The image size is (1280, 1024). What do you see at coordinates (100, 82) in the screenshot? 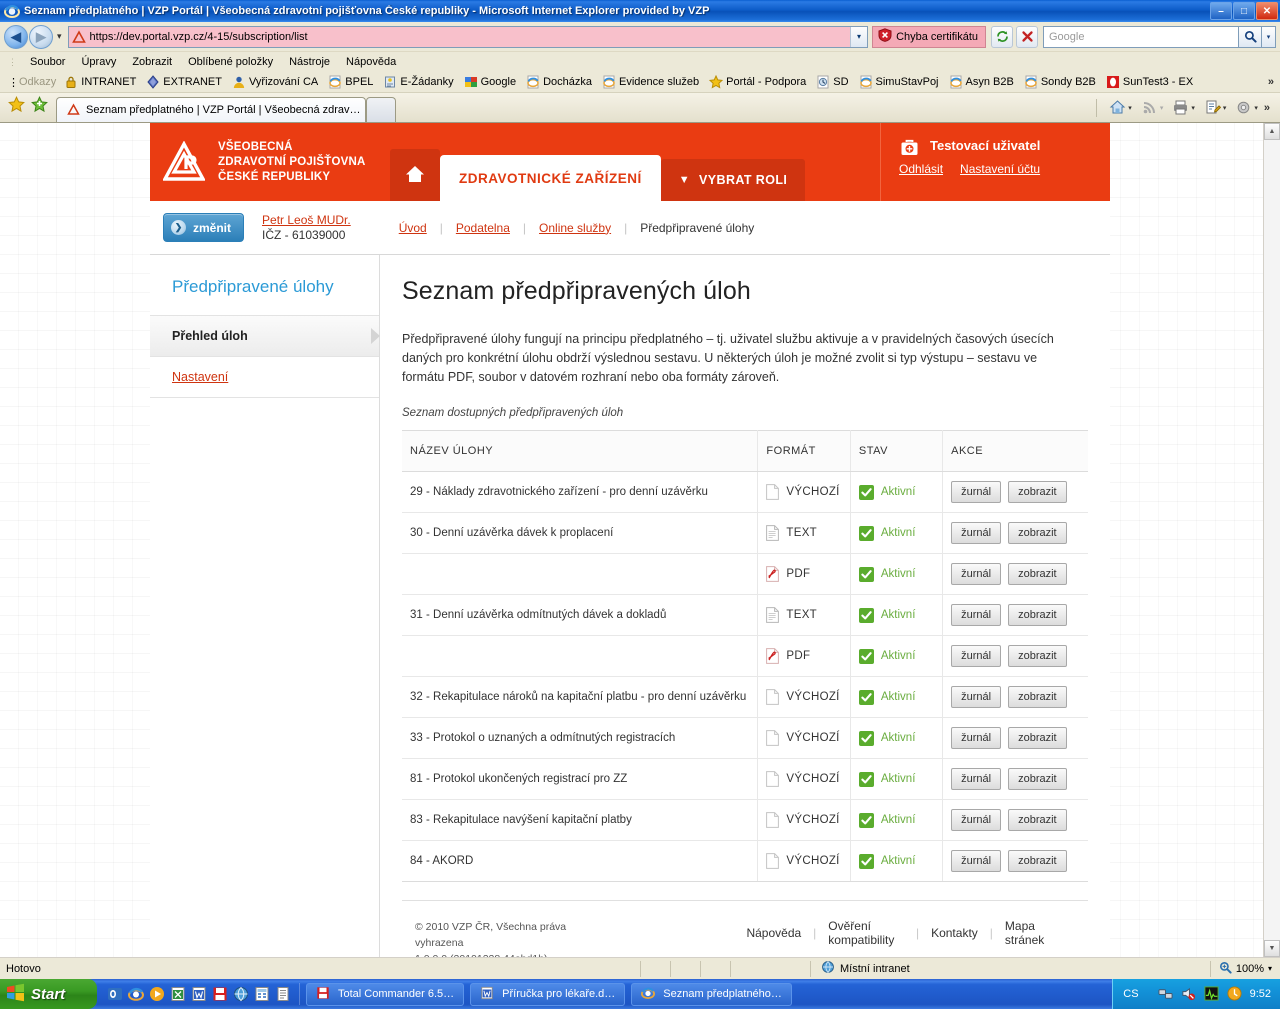
I see `link-intranet: INTRANET` at bounding box center [100, 82].